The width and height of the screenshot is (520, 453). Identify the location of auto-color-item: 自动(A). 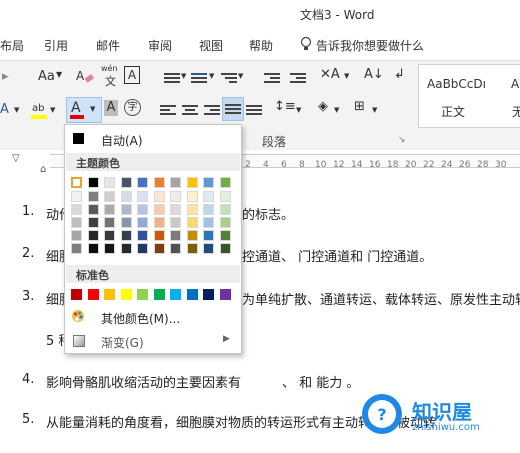
(152, 139).